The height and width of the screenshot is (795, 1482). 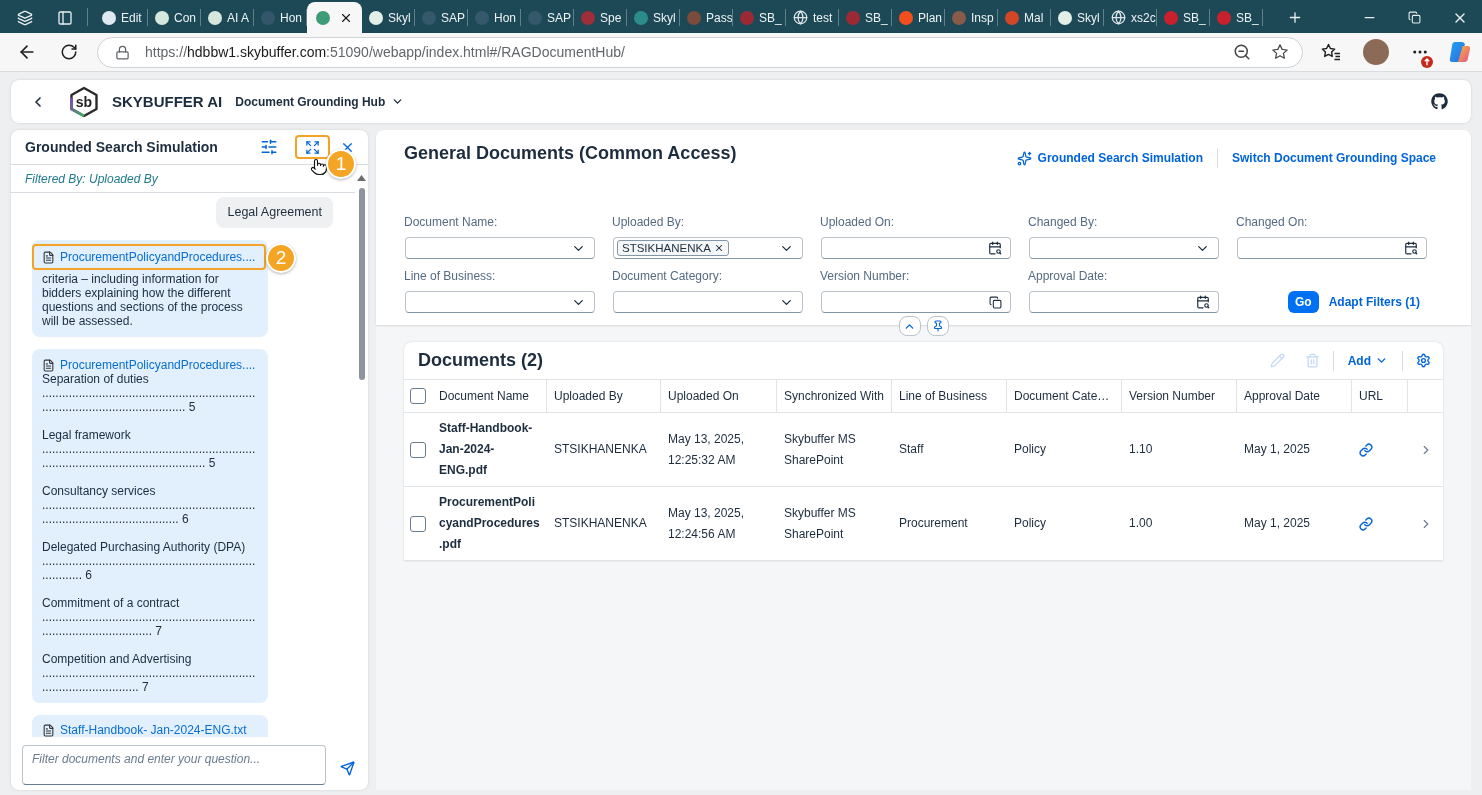 What do you see at coordinates (1130, 17) in the screenshot?
I see `browser-tab: xs2c` at bounding box center [1130, 17].